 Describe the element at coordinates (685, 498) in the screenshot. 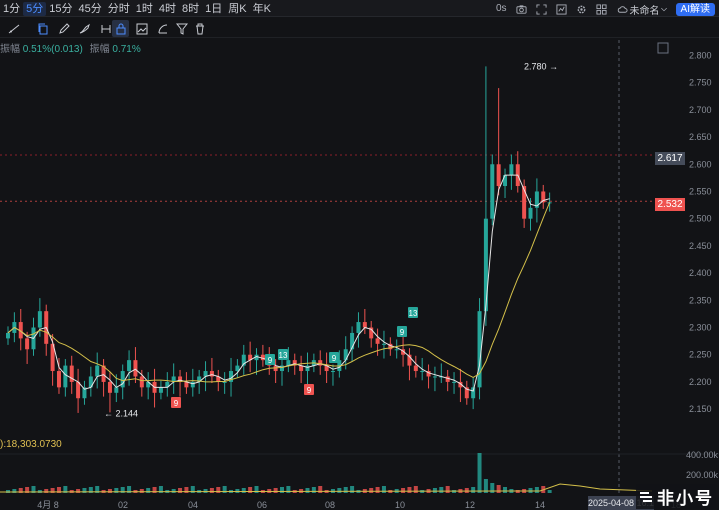

I see `brand-name: 非小号` at that location.